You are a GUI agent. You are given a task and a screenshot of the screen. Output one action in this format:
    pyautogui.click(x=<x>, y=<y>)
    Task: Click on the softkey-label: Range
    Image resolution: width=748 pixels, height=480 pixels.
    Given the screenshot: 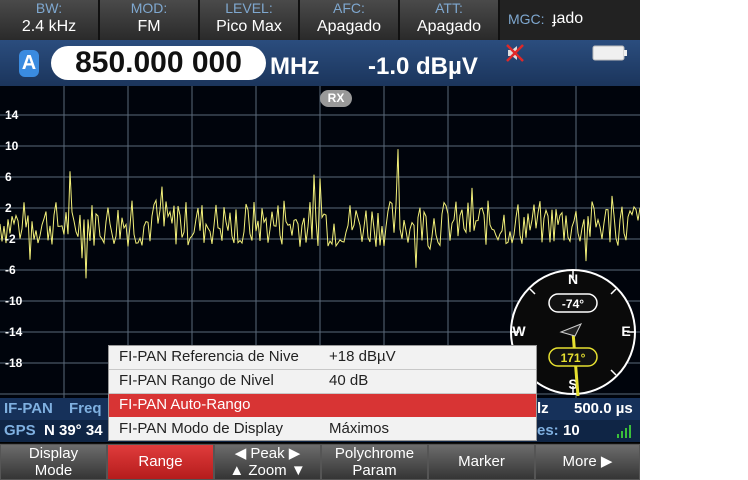 What is the action you would take?
    pyautogui.click(x=160, y=461)
    